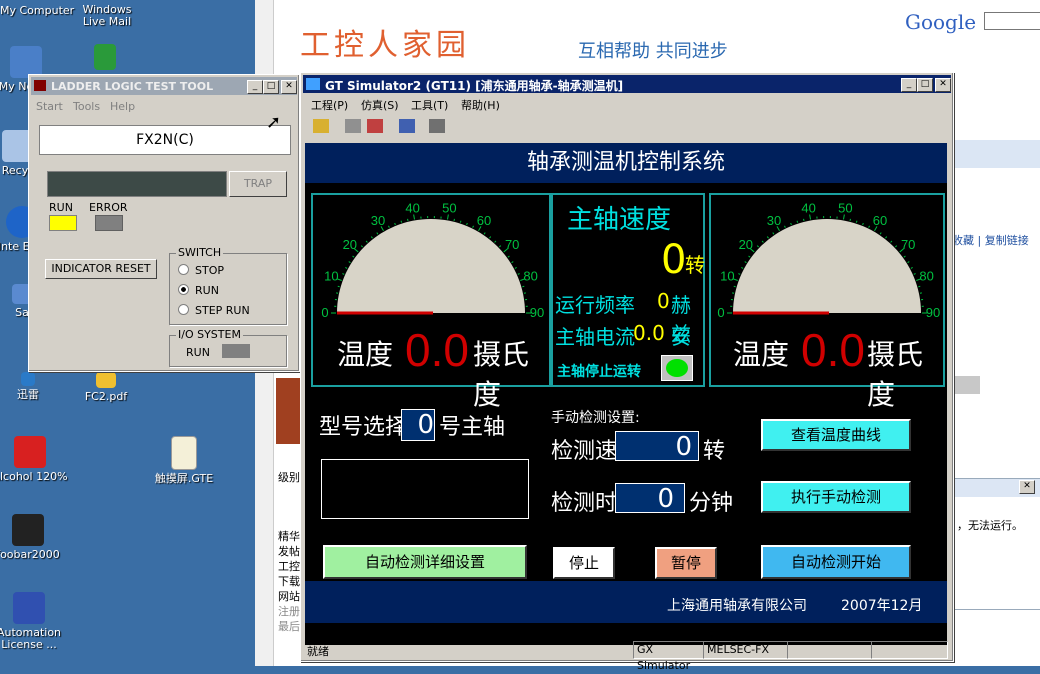 This screenshot has width=1040, height=674. I want to click on gt-close-button: ✕, so click(943, 85).